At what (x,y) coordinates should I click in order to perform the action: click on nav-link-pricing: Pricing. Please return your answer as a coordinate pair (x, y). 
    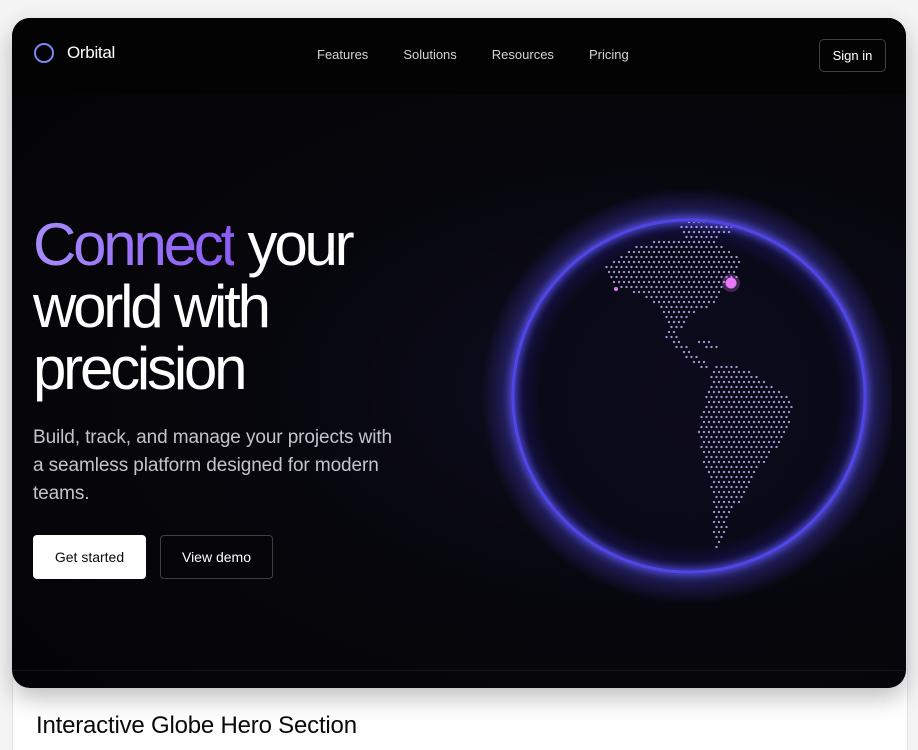
    Looking at the image, I should click on (609, 54).